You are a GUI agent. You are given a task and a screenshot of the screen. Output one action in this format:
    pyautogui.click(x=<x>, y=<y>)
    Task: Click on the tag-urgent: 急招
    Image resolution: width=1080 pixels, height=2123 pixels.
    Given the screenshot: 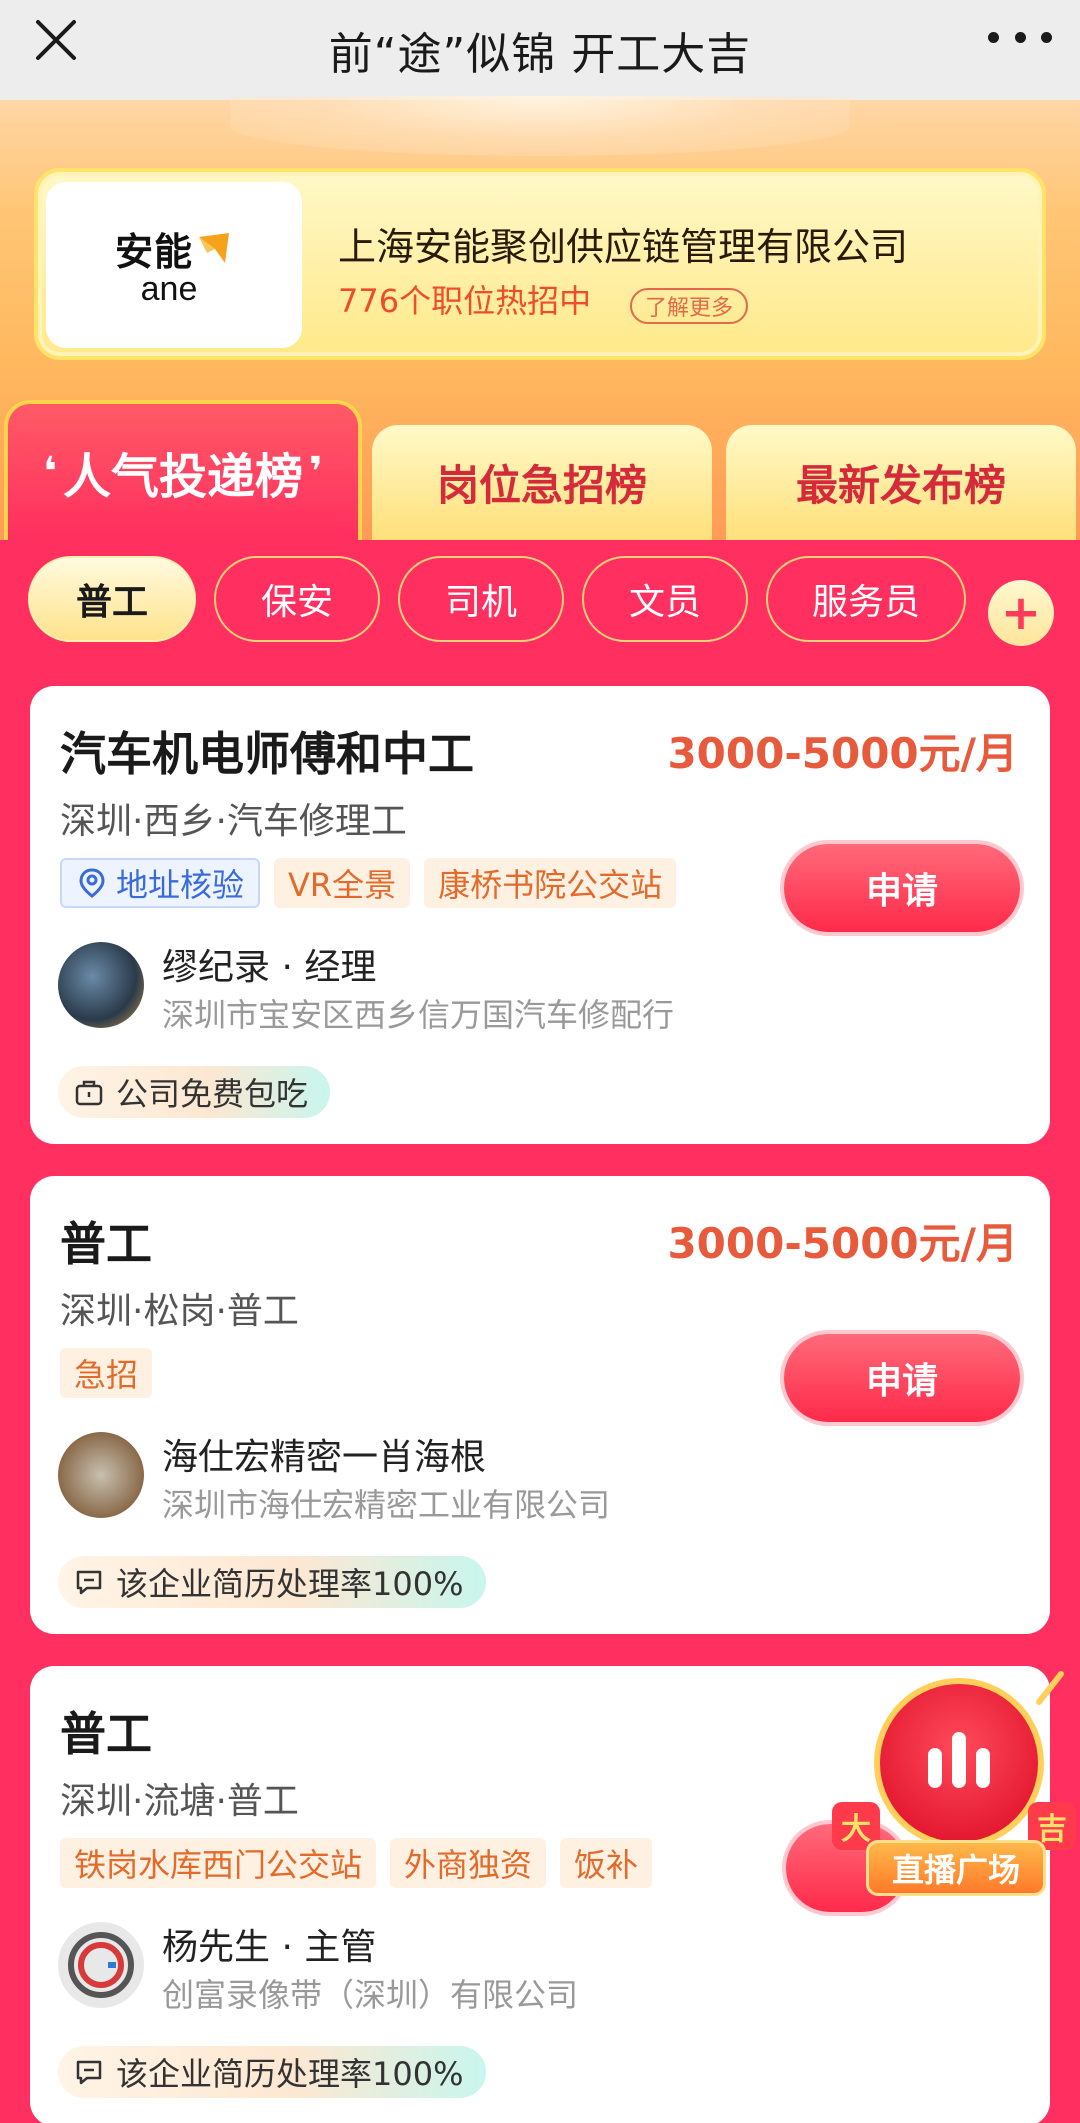 What is the action you would take?
    pyautogui.click(x=106, y=1373)
    